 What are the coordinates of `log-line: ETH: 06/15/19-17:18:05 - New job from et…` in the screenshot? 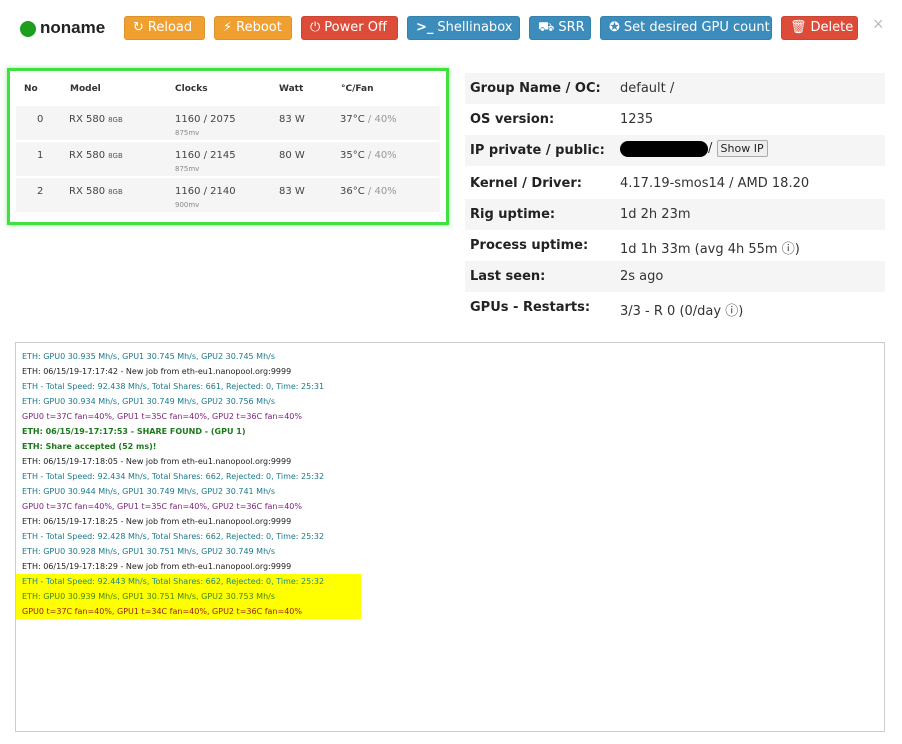 It's located at (157, 461).